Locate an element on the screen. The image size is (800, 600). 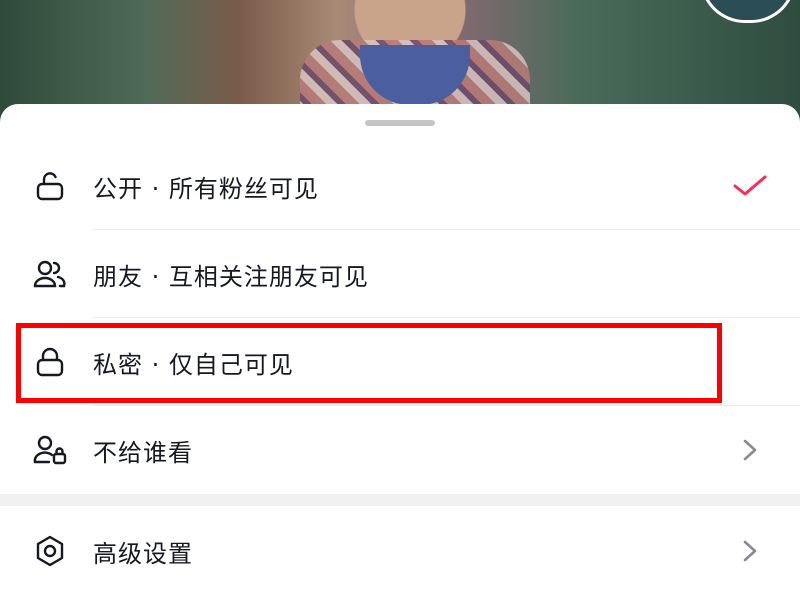
option-private: 私密 · 仅自己可见 is located at coordinates (400, 362).